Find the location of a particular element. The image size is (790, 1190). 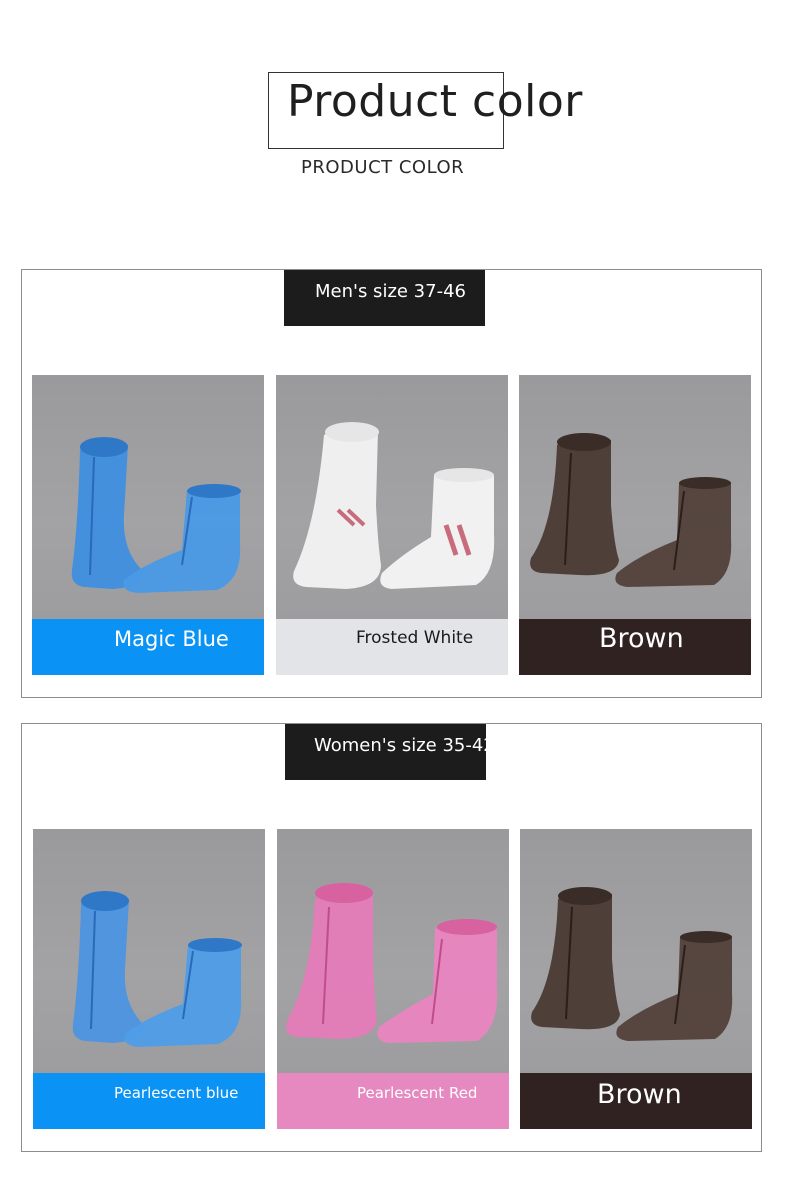

color-label: Magic Blue is located at coordinates (171, 639).